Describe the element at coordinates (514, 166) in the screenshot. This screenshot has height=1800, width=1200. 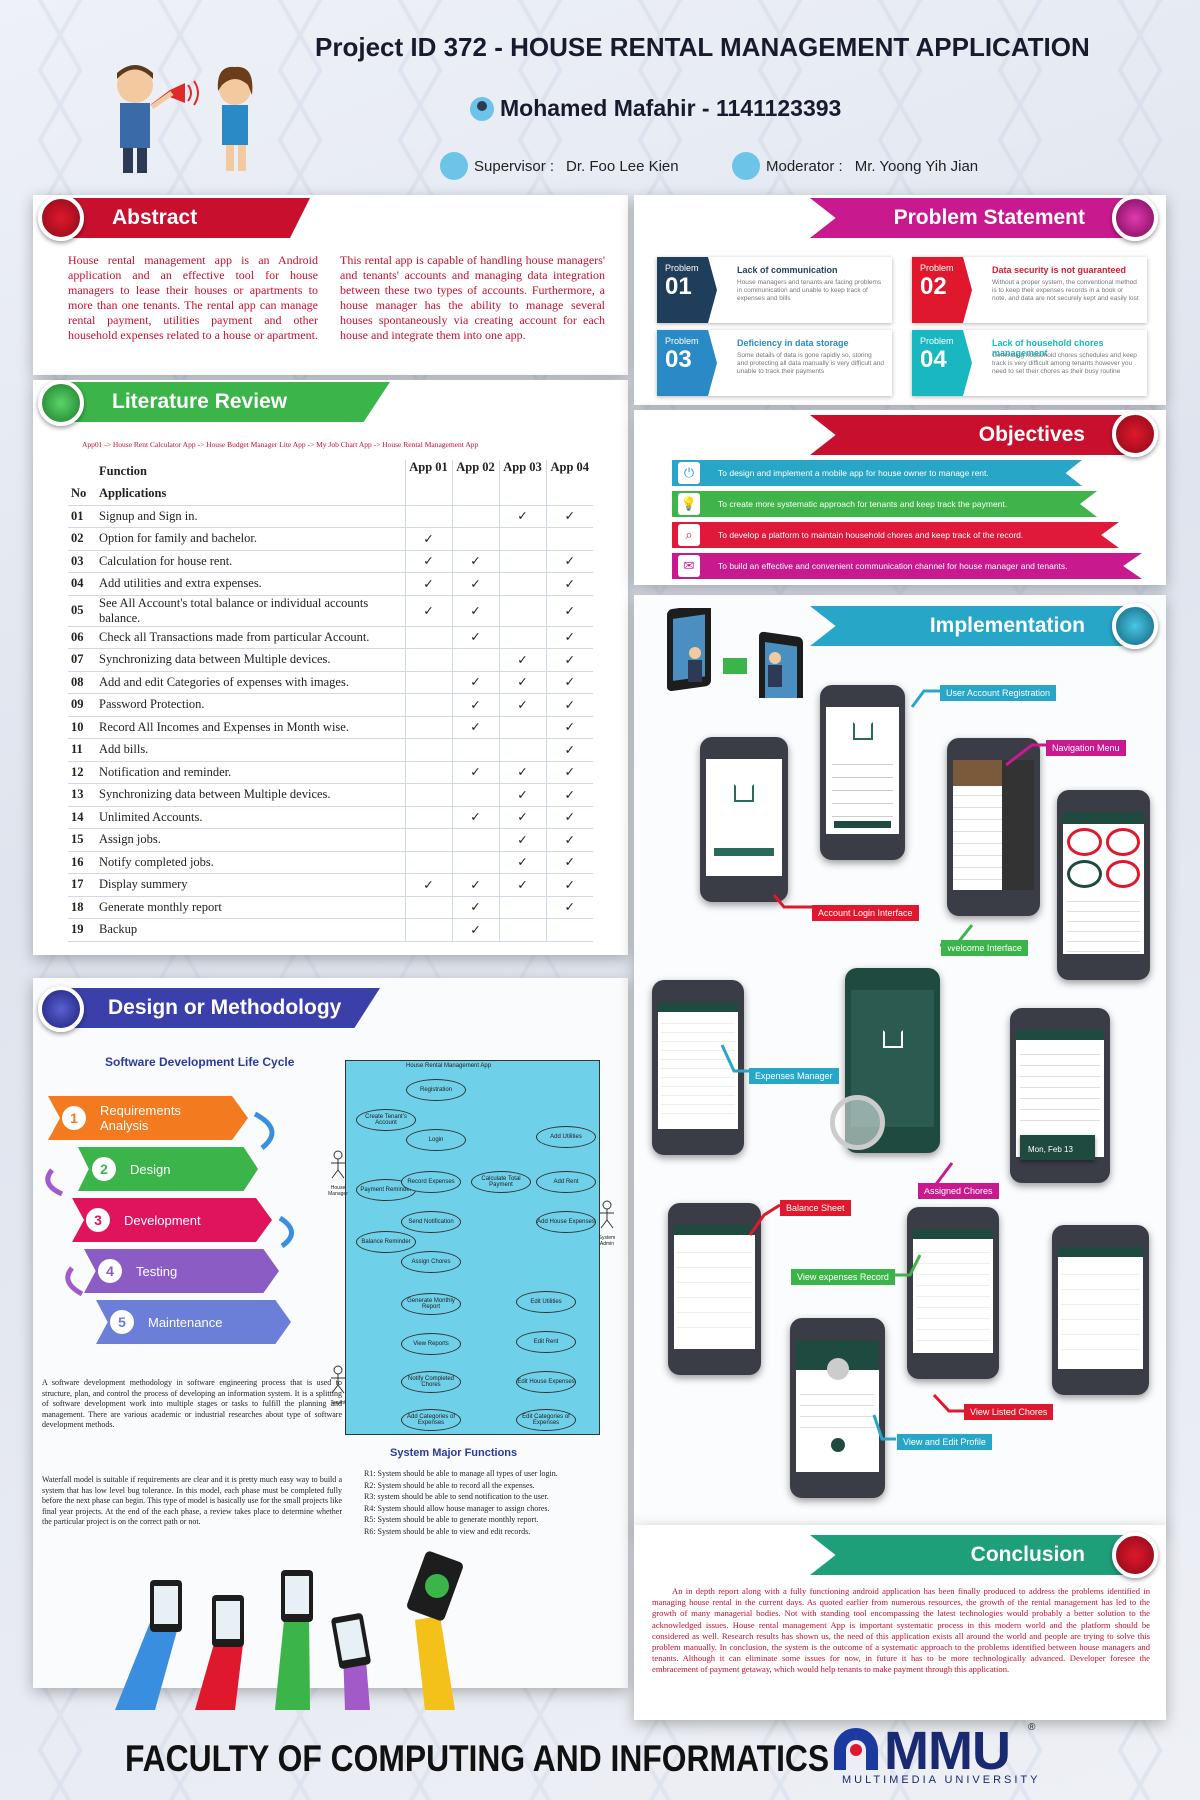
I see `supervisor-label: Supervisor :` at that location.